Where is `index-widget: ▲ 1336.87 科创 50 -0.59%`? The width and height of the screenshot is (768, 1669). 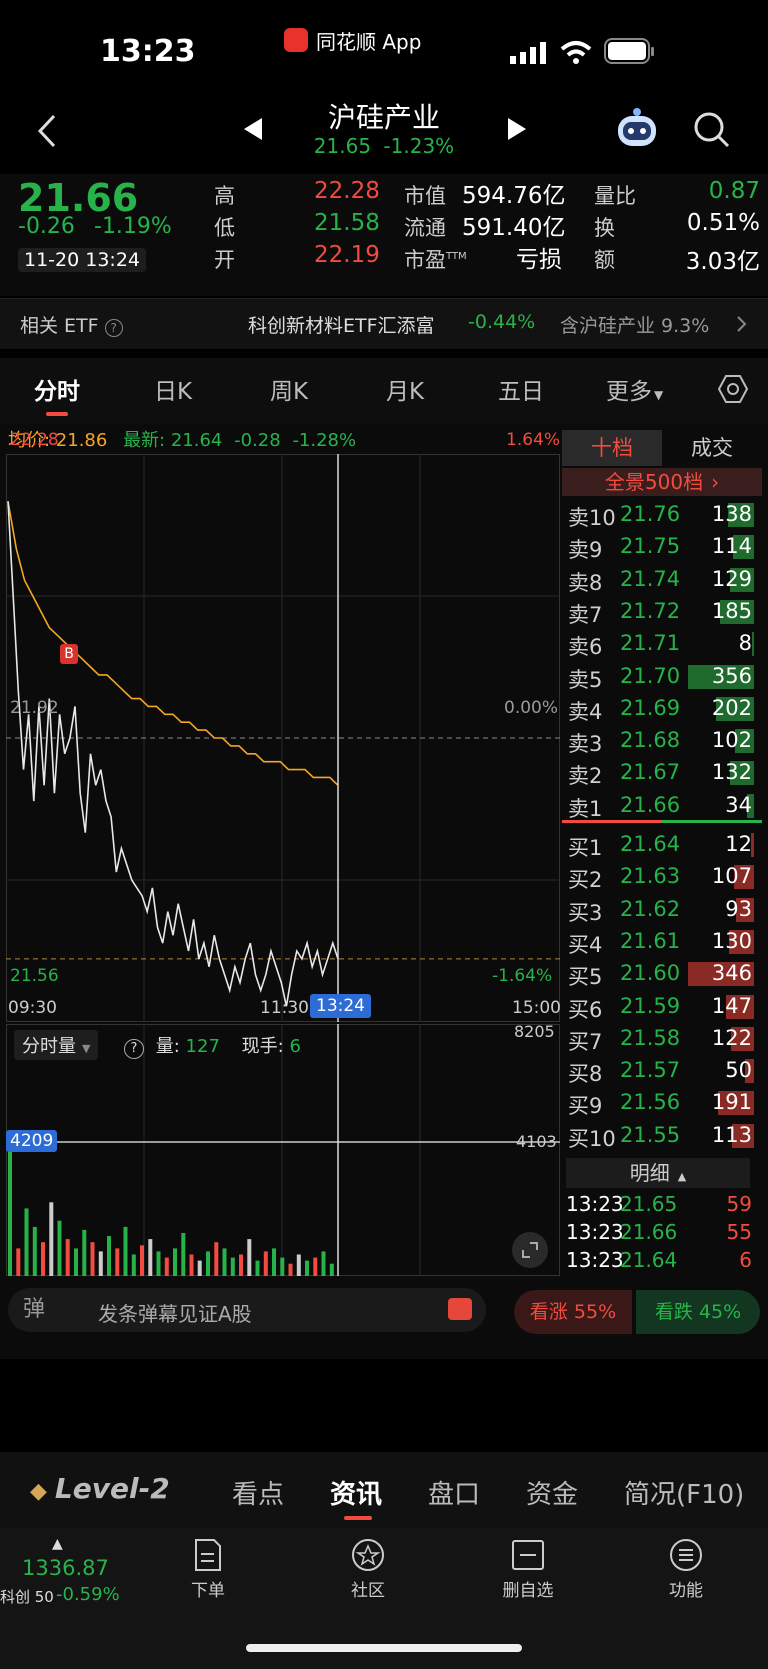
index-widget: ▲ 1336.87 科创 50 -0.59% is located at coordinates (75, 1573).